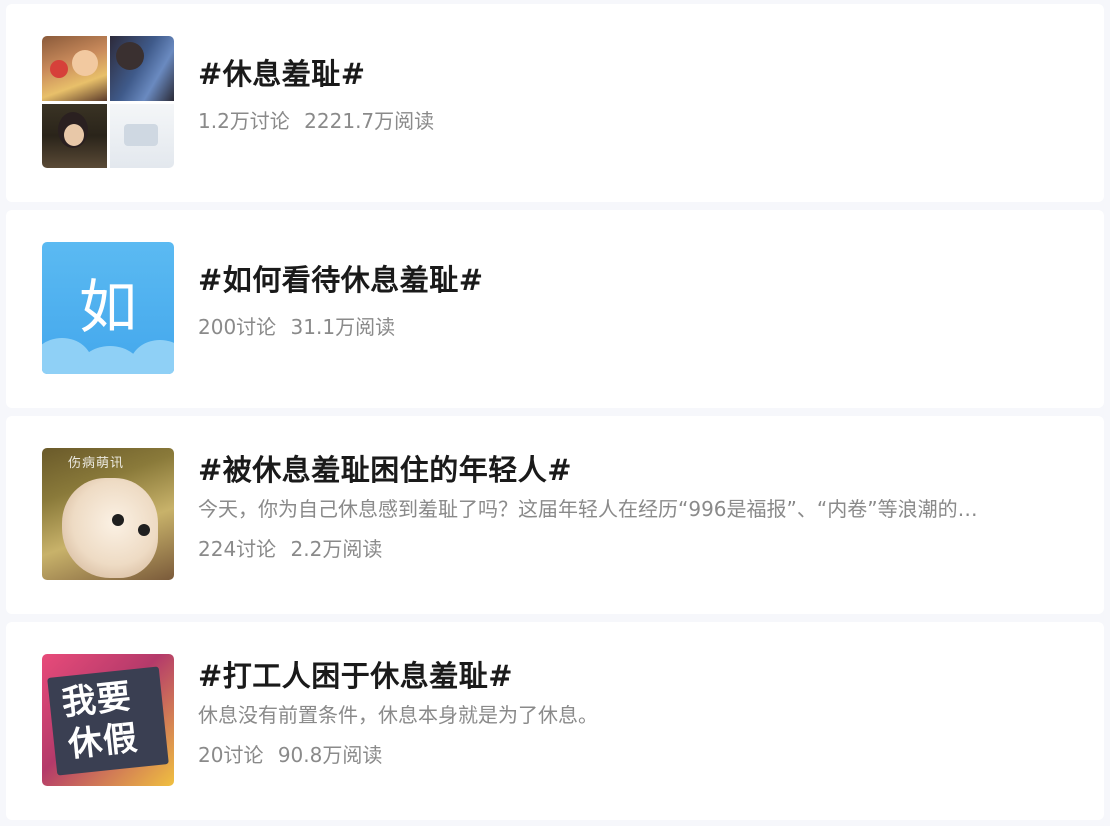 The height and width of the screenshot is (826, 1110). I want to click on discussion-count: 1.2万讨论, so click(244, 121).